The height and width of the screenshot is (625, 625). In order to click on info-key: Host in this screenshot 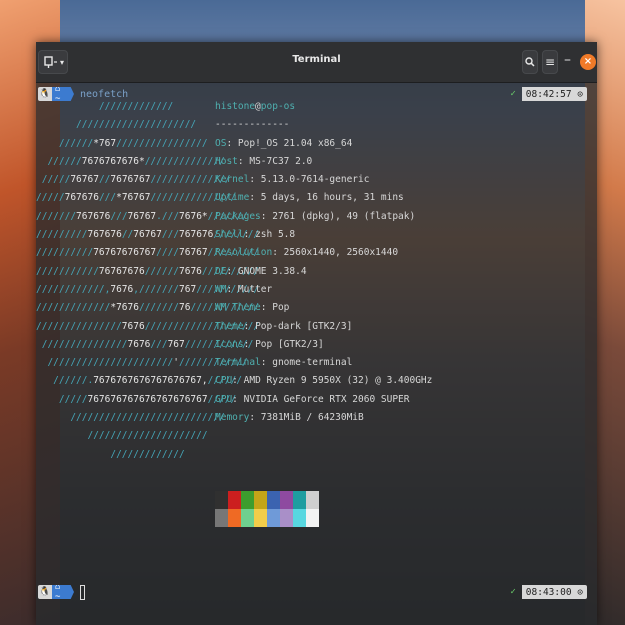, I will do `click(226, 161)`.